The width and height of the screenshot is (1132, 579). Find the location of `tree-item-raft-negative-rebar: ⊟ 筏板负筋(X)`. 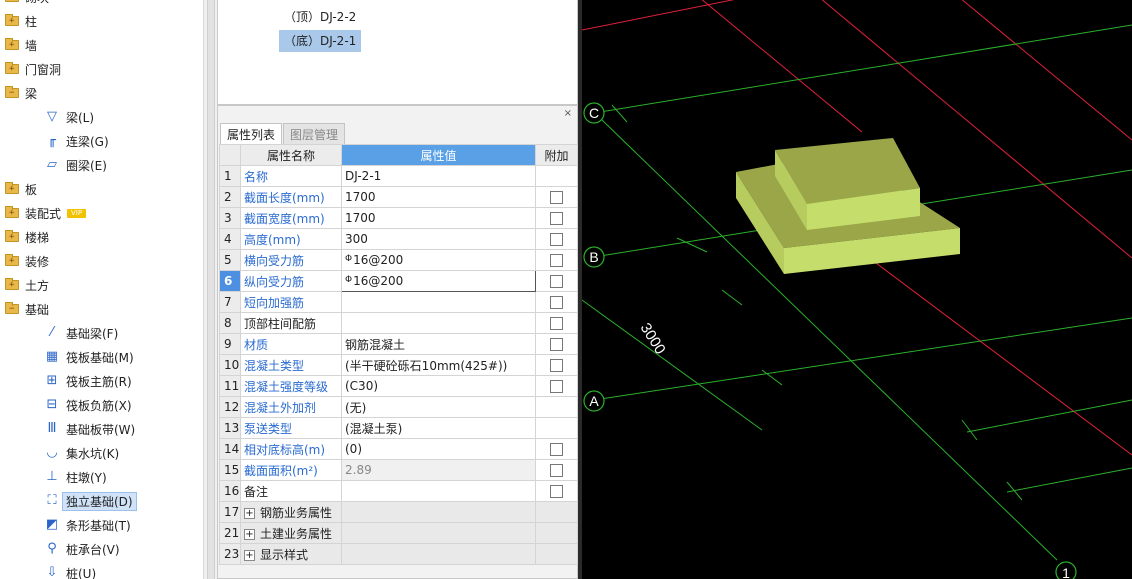

tree-item-raft-negative-rebar: ⊟ 筏板负筋(X) is located at coordinates (101, 405).